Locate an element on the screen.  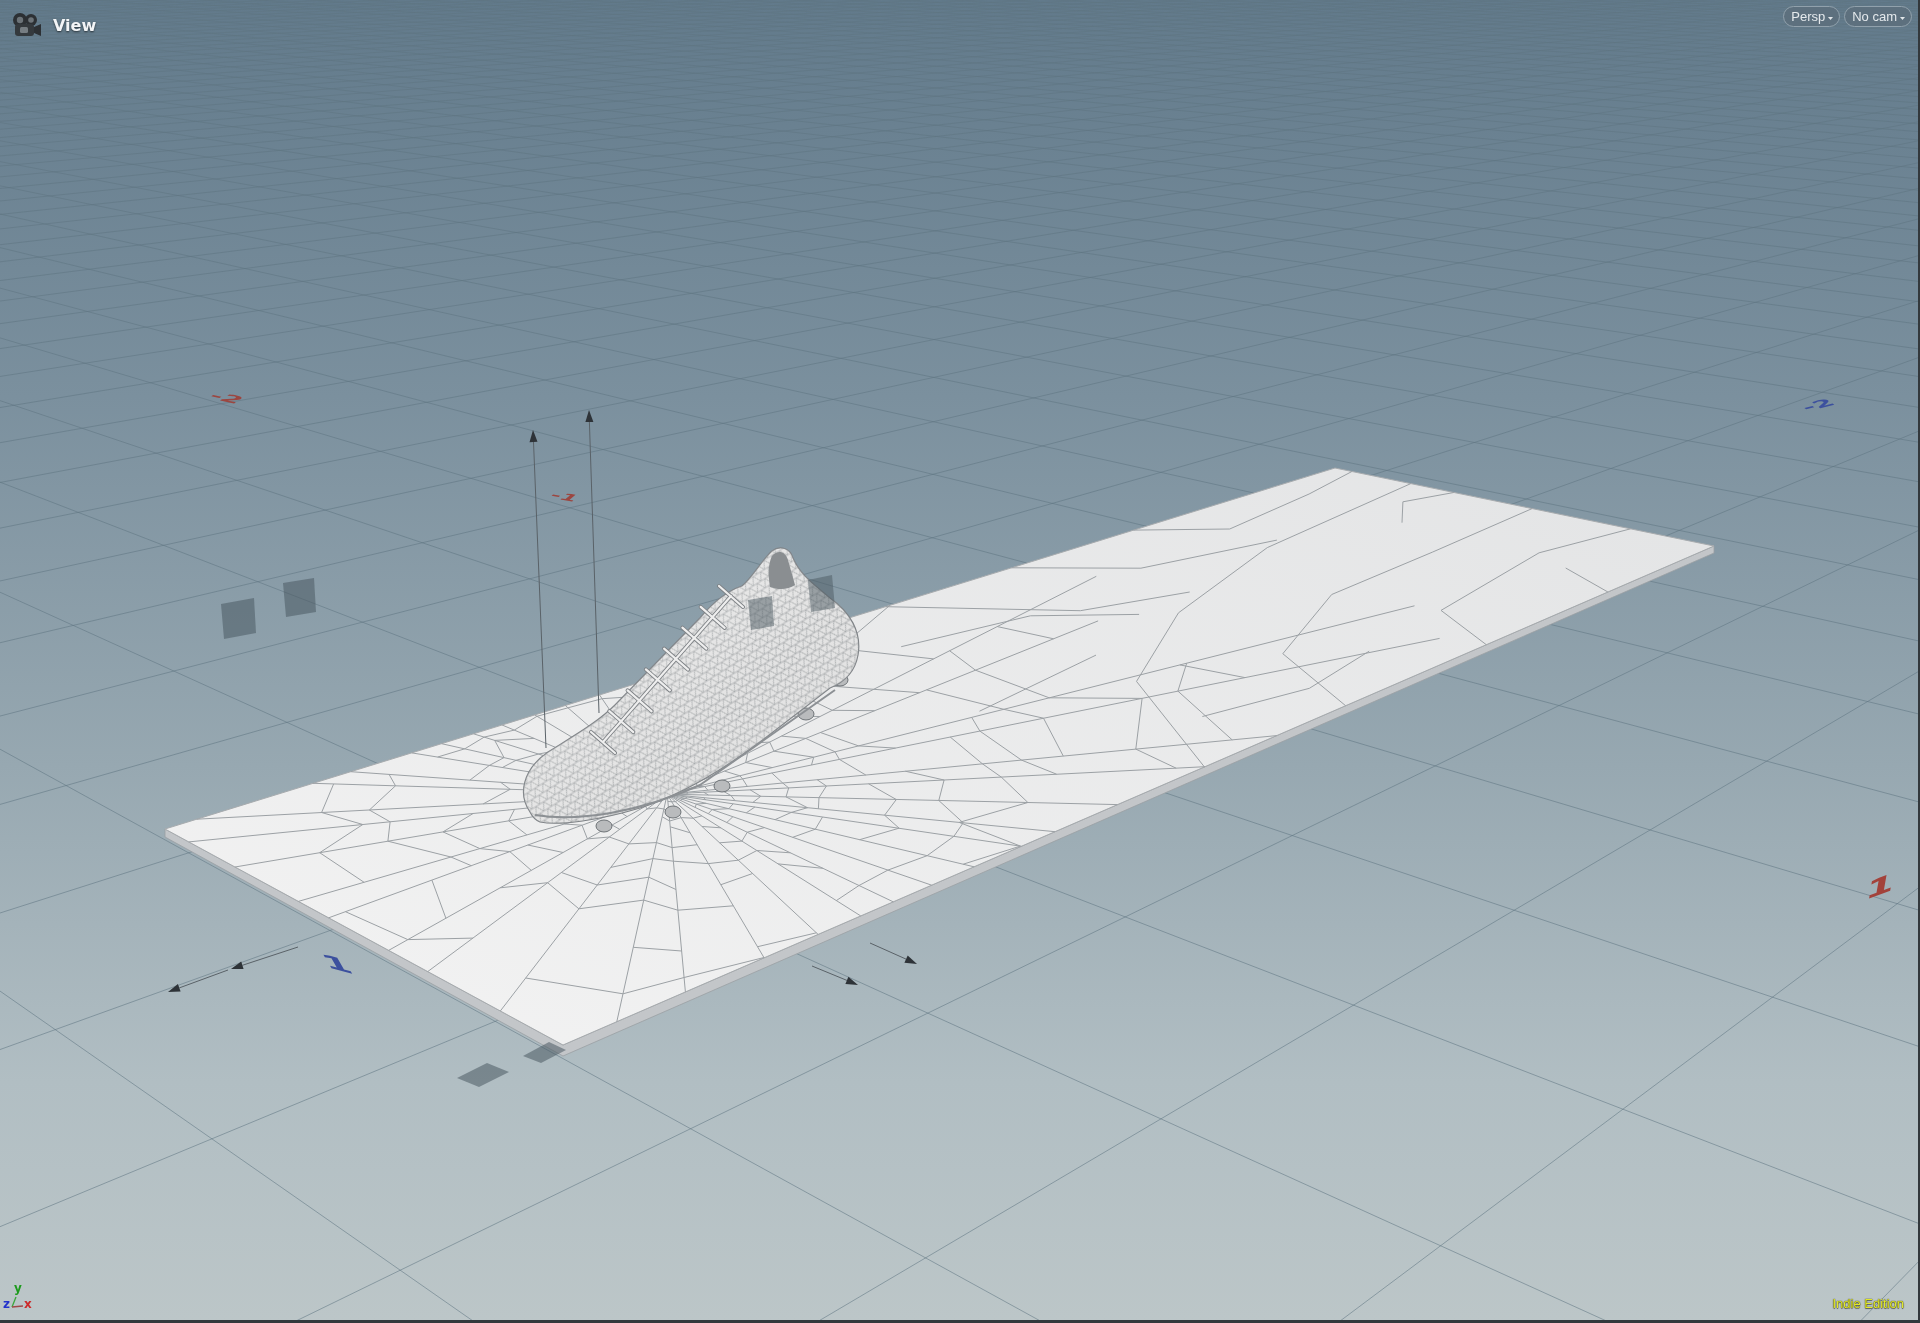
edition-label: Indie Edition is located at coordinates (1868, 1303).